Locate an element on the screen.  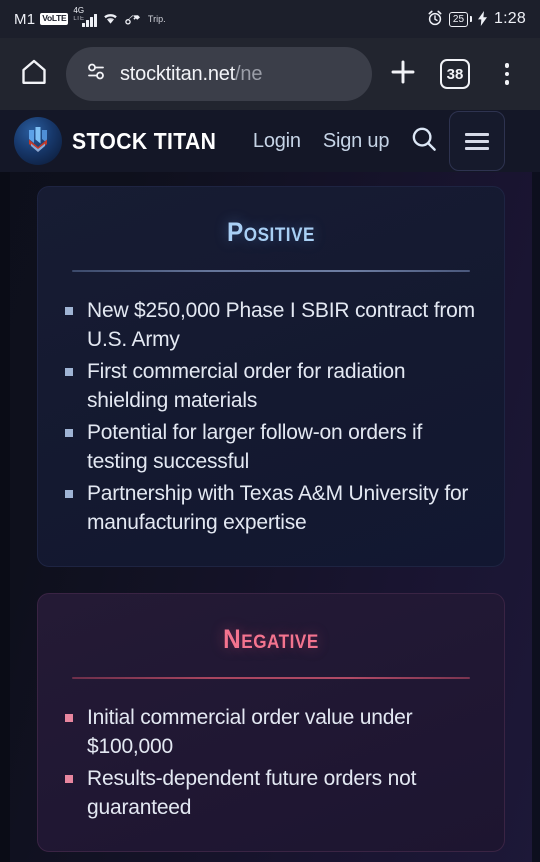
search-button is located at coordinates (424, 141).